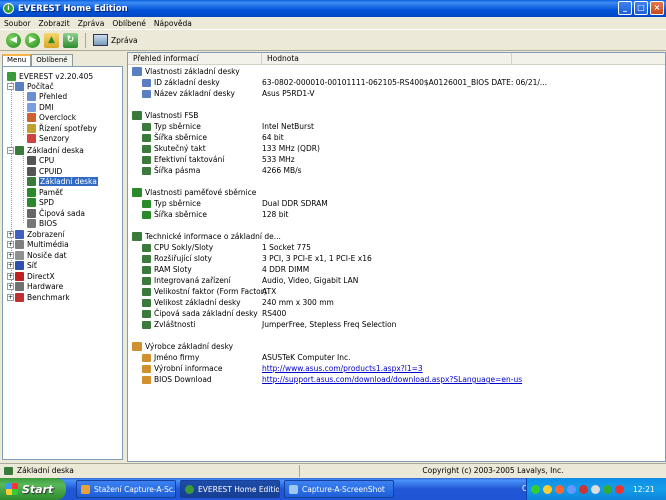  What do you see at coordinates (173, 23) in the screenshot?
I see `menu-help: Nápověda` at bounding box center [173, 23].